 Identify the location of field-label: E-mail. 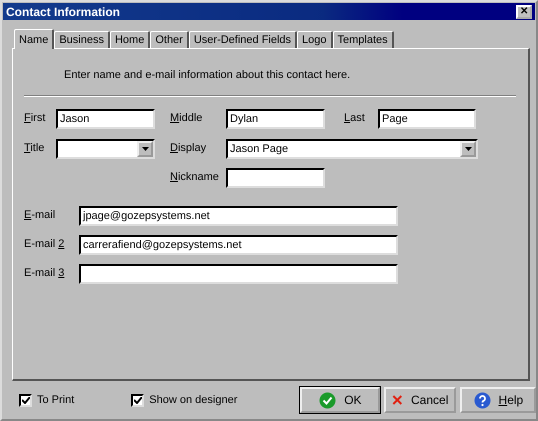
(40, 214).